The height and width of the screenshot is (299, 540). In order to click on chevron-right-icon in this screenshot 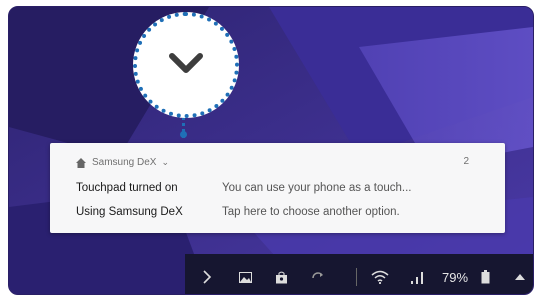, I will do `click(207, 274)`.